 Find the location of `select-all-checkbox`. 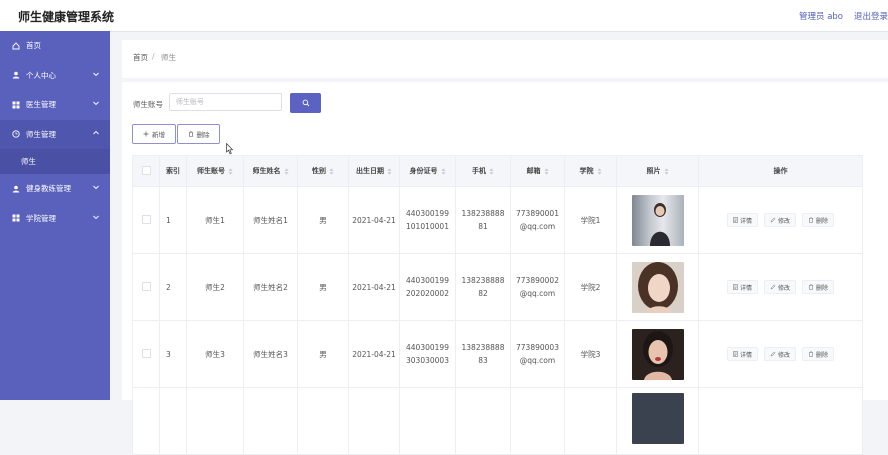

select-all-checkbox is located at coordinates (146, 170).